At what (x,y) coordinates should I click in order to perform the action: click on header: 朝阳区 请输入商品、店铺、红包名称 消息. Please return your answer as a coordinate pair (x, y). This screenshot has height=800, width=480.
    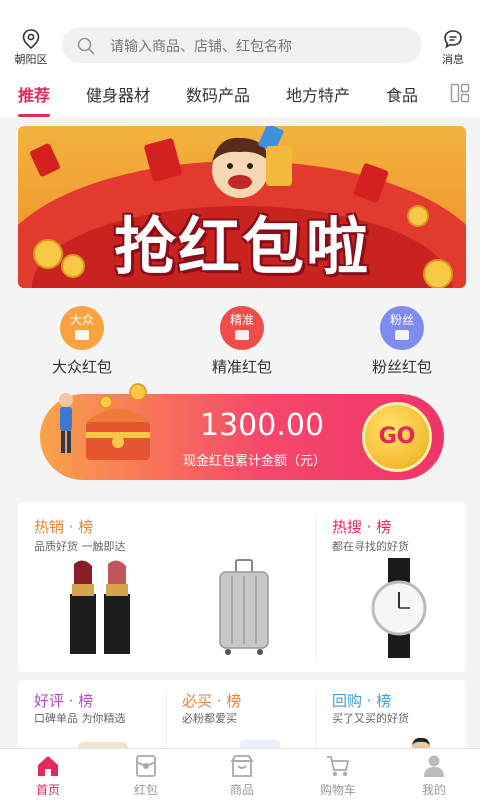
    Looking at the image, I should click on (240, 35).